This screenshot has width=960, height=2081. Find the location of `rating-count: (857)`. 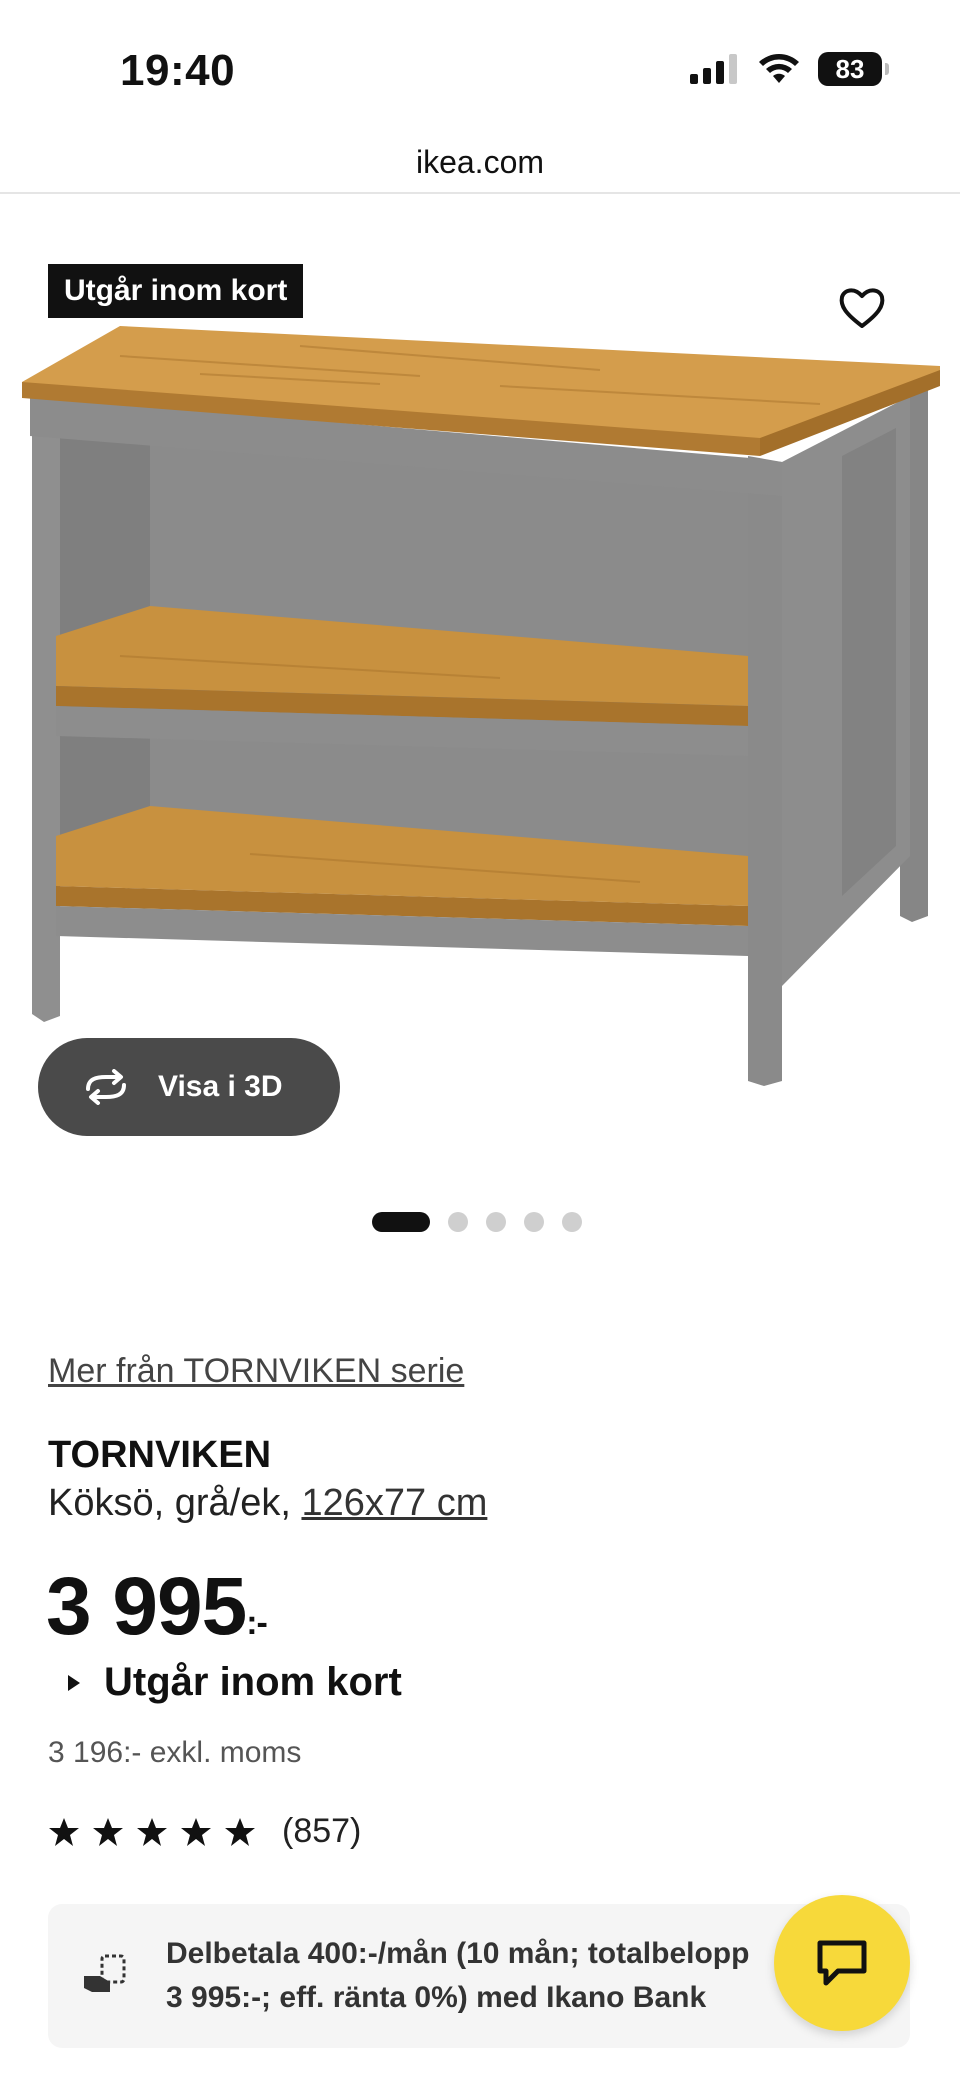

rating-count: (857) is located at coordinates (322, 1831).